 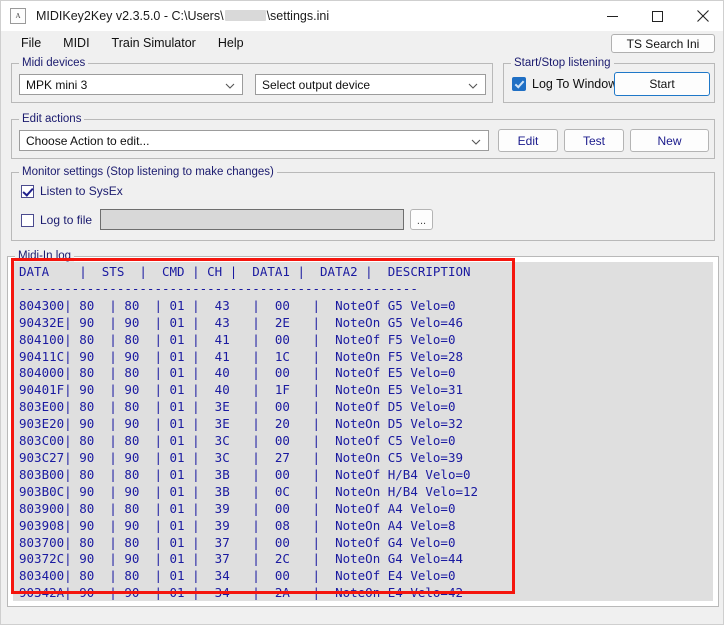 I want to click on window-controls, so click(x=656, y=16).